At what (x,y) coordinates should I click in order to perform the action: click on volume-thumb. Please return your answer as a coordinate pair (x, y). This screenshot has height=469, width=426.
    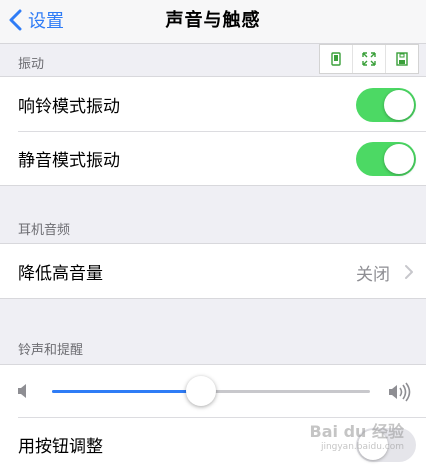
    Looking at the image, I should click on (201, 391).